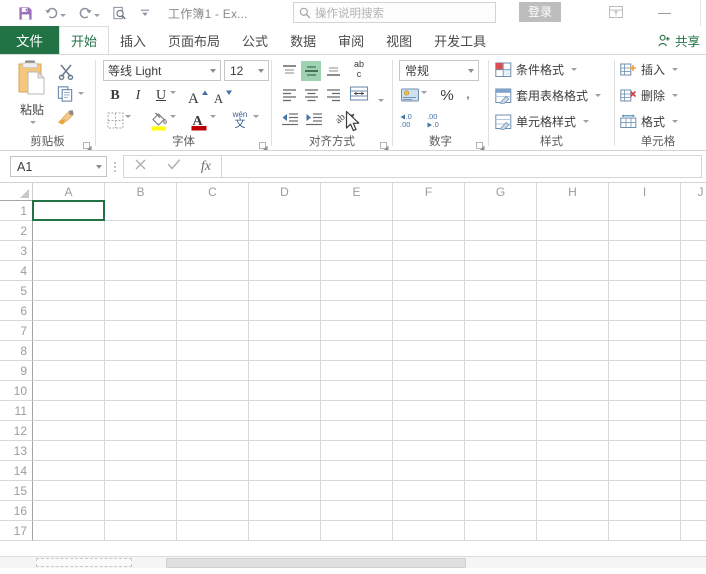  I want to click on select-all-corner, so click(16, 192).